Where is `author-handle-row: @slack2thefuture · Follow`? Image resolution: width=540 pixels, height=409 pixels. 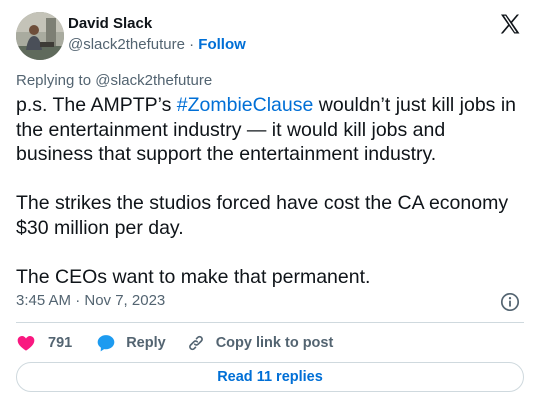
author-handle-row: @slack2thefuture · Follow is located at coordinates (157, 44).